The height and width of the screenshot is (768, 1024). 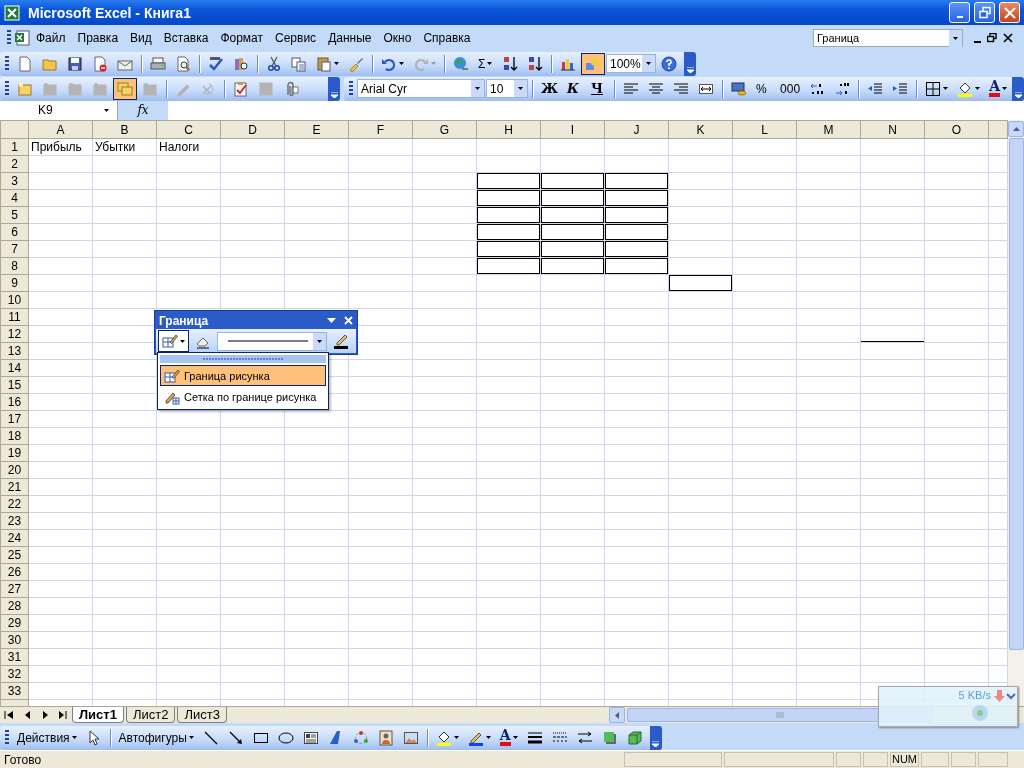 I want to click on menu-item: Вставка, so click(x=186, y=38).